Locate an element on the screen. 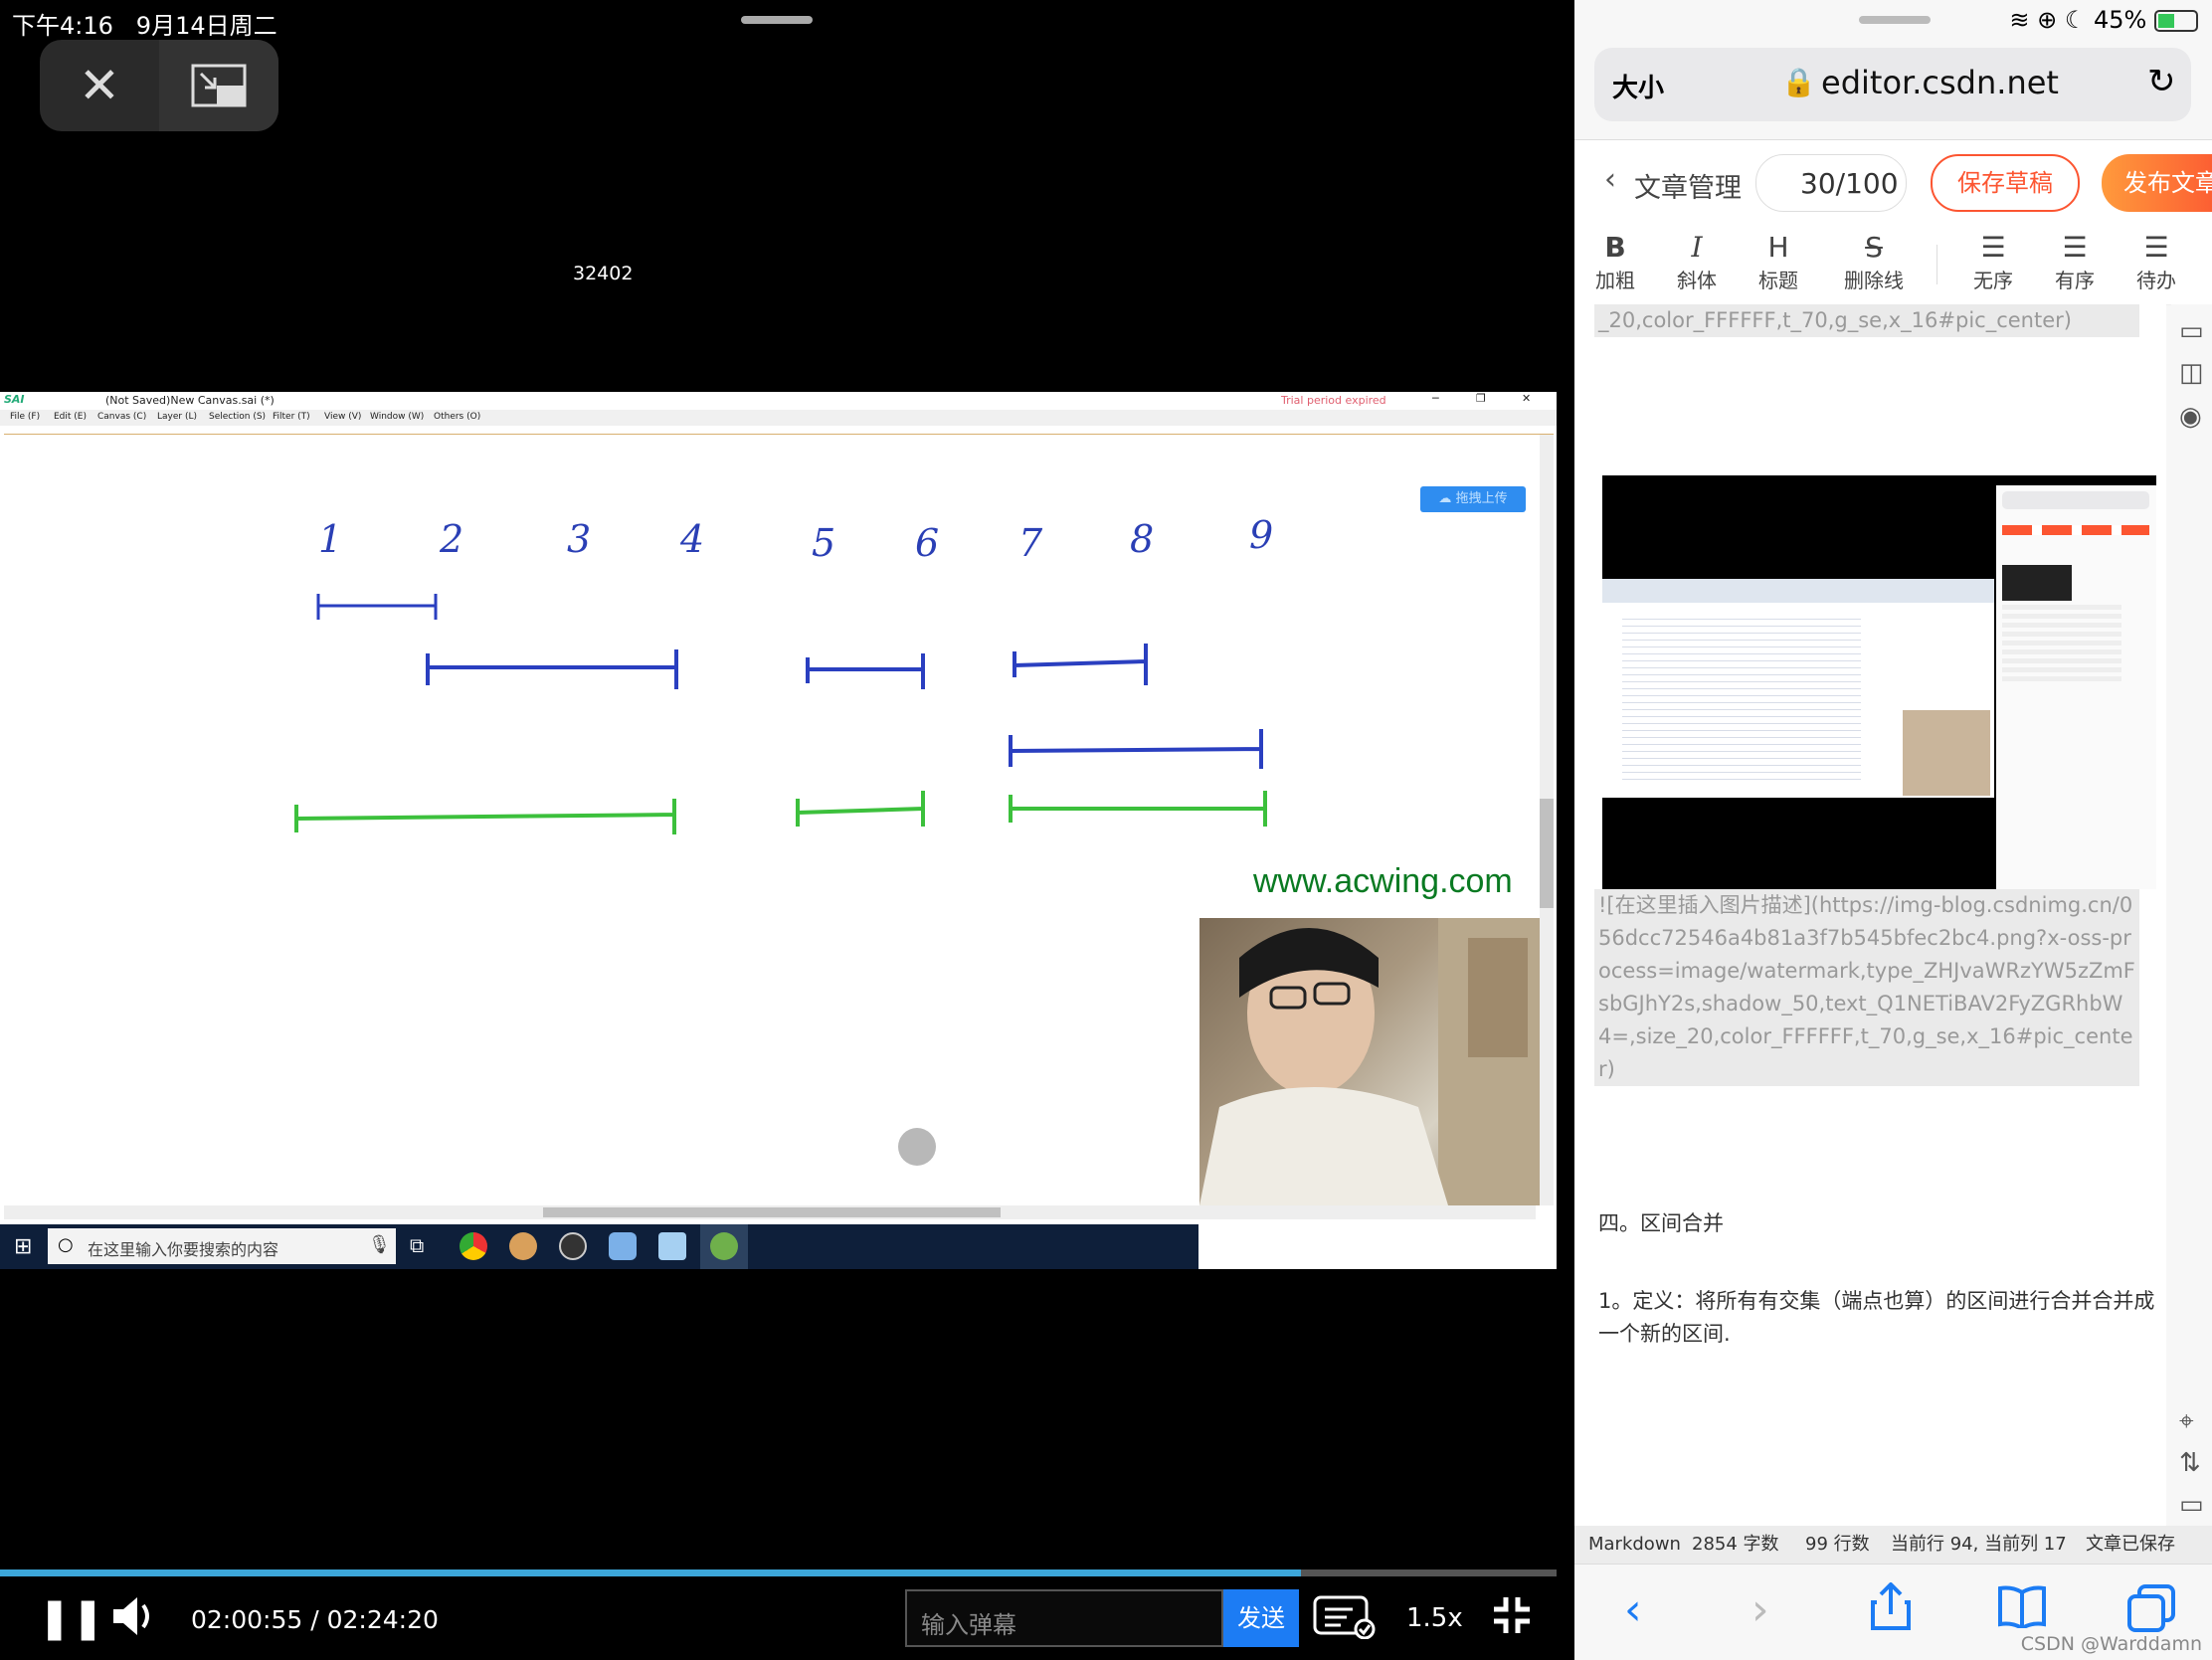  close-icon: ✕ is located at coordinates (99, 85).